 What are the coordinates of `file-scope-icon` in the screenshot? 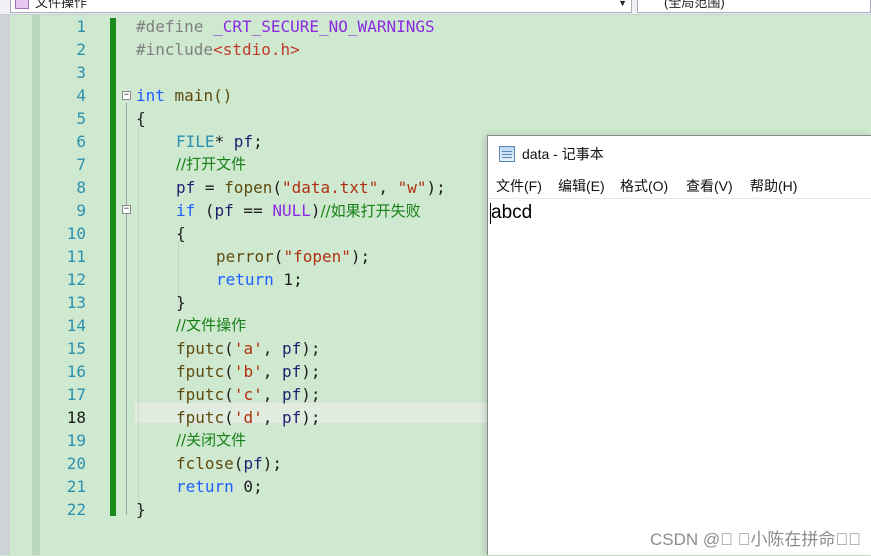 It's located at (22, 4).